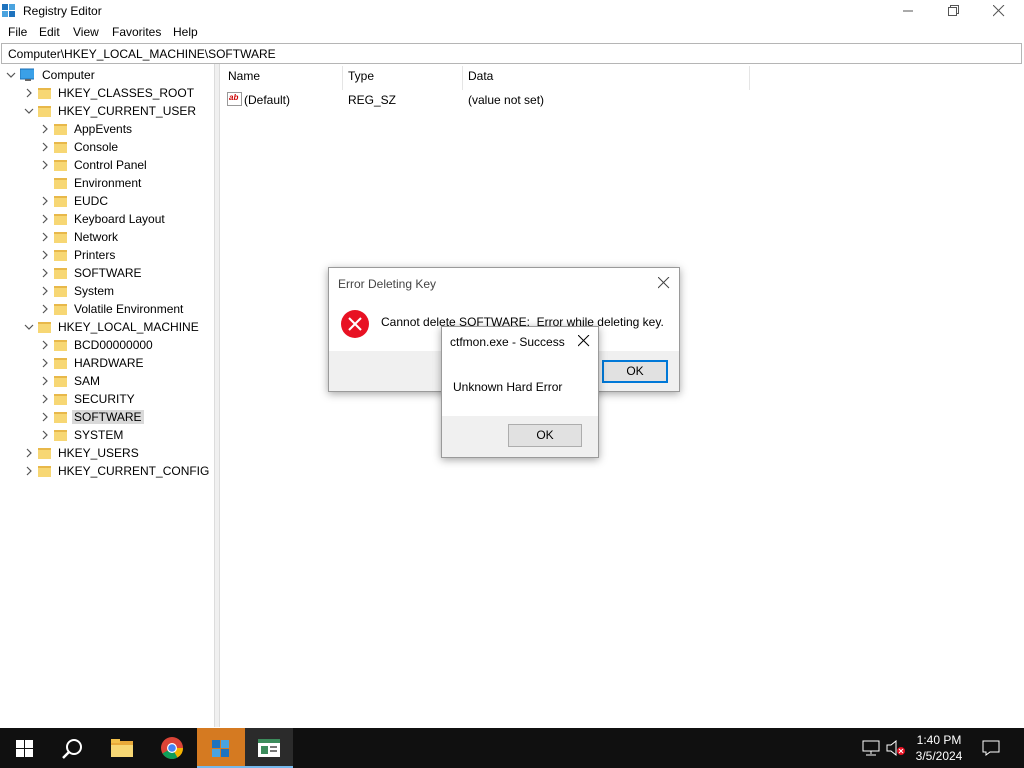 The image size is (1024, 768). Describe the element at coordinates (107, 471) in the screenshot. I see `tree-item-hkey-current-config: HKEY_CURRENT_CONFIG` at that location.